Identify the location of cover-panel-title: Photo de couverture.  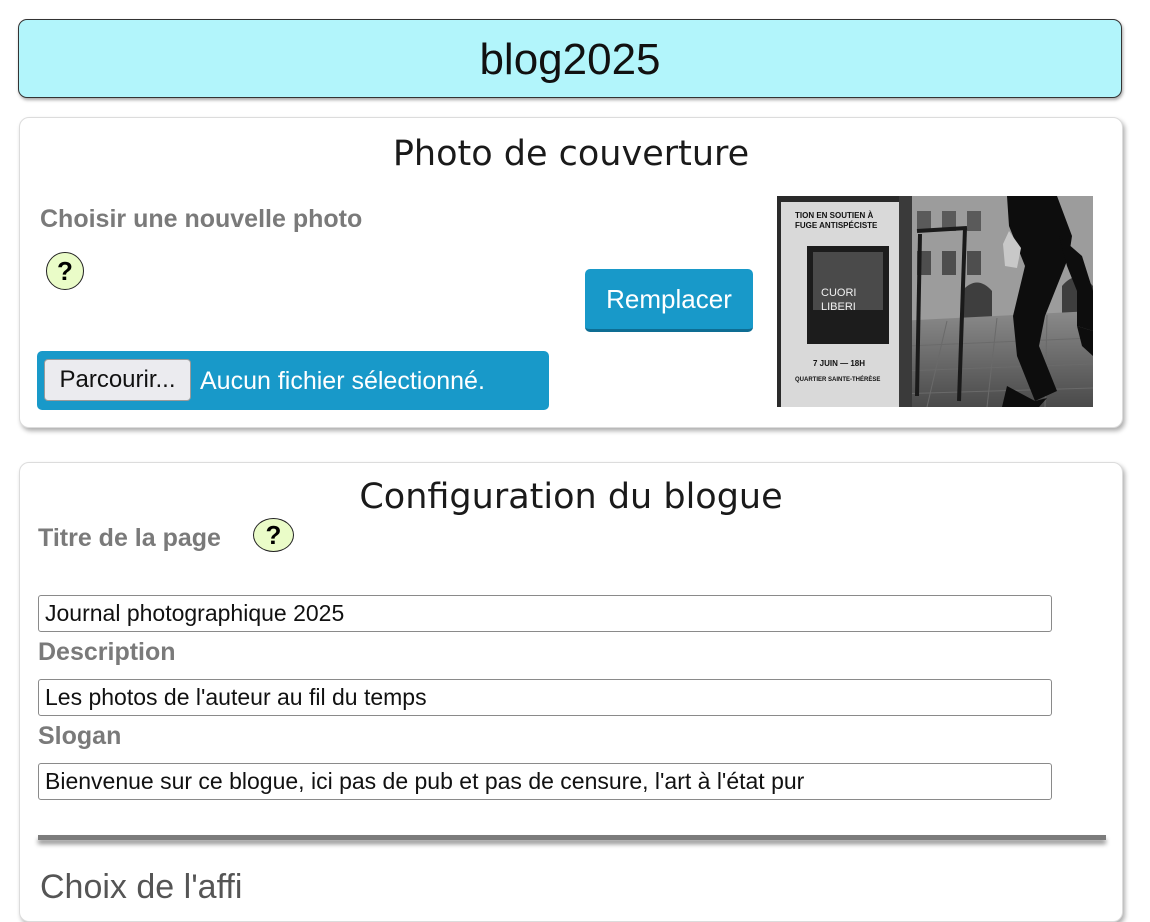
(571, 154).